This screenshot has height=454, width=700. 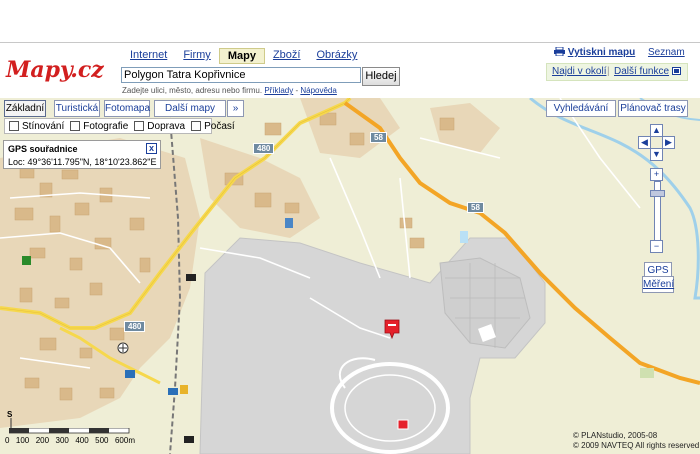 I want to click on scale-tick: 200, so click(x=42, y=440).